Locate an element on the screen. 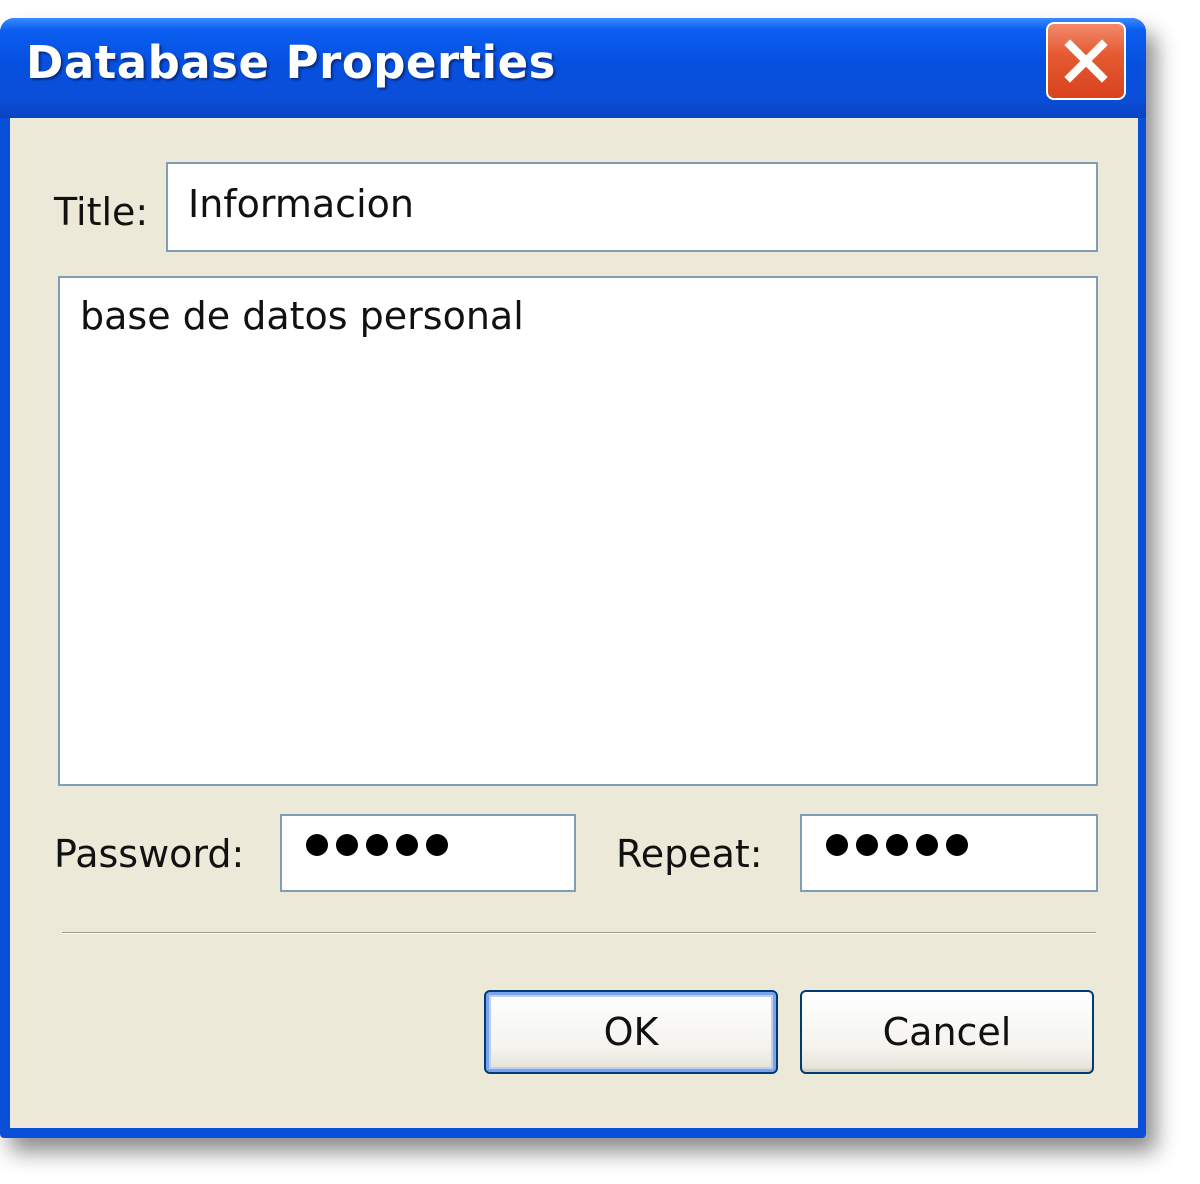 The width and height of the screenshot is (1200, 1184). repeat-label: Repeat: is located at coordinates (689, 854).